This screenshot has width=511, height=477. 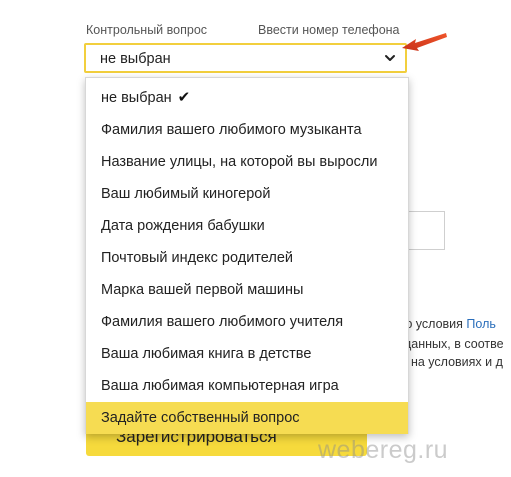 I want to click on option-street: Название улицы, на которой вы выросли, so click(x=247, y=162).